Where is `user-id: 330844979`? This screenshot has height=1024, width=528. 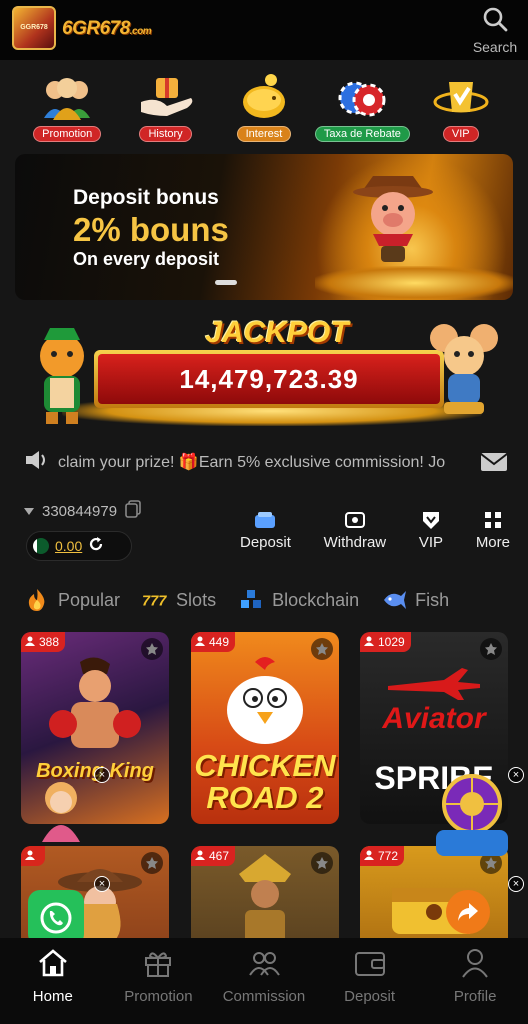
user-id: 330844979 is located at coordinates (80, 511).